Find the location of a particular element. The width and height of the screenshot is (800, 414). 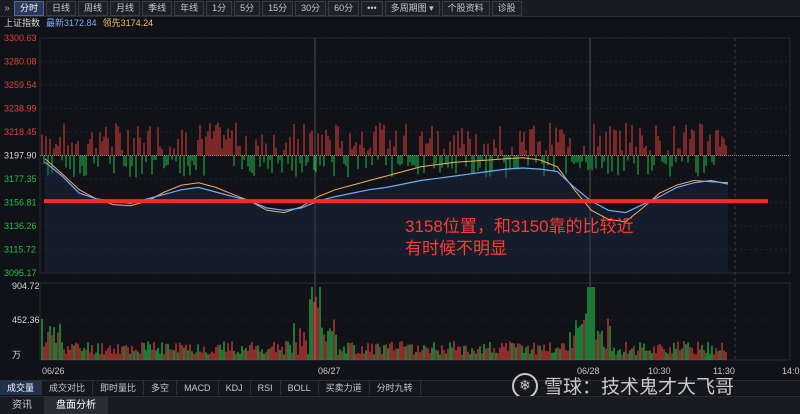

indicator-tab: 成交对比 is located at coordinates (68, 388).